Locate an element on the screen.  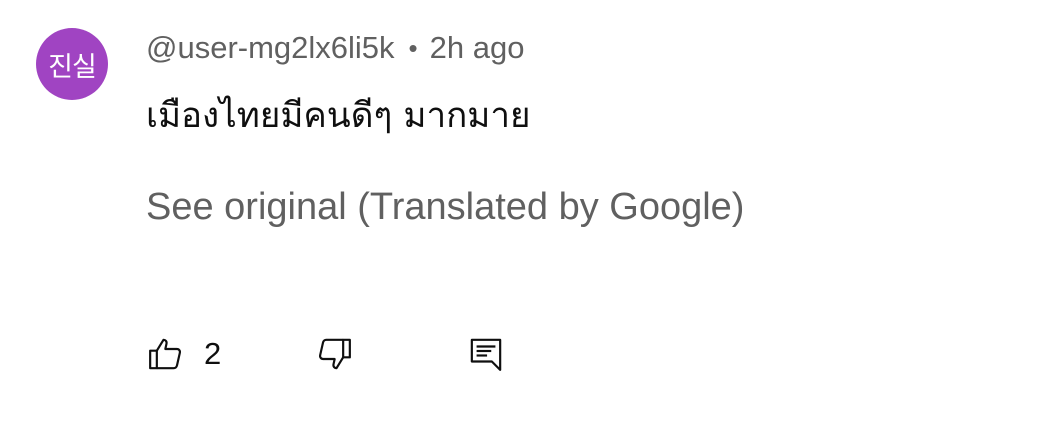
dislike-button is located at coordinates (334, 354).